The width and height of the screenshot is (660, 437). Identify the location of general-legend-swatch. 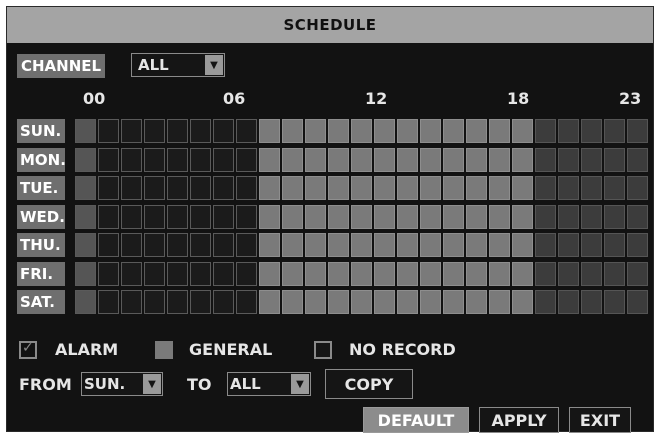
(164, 350).